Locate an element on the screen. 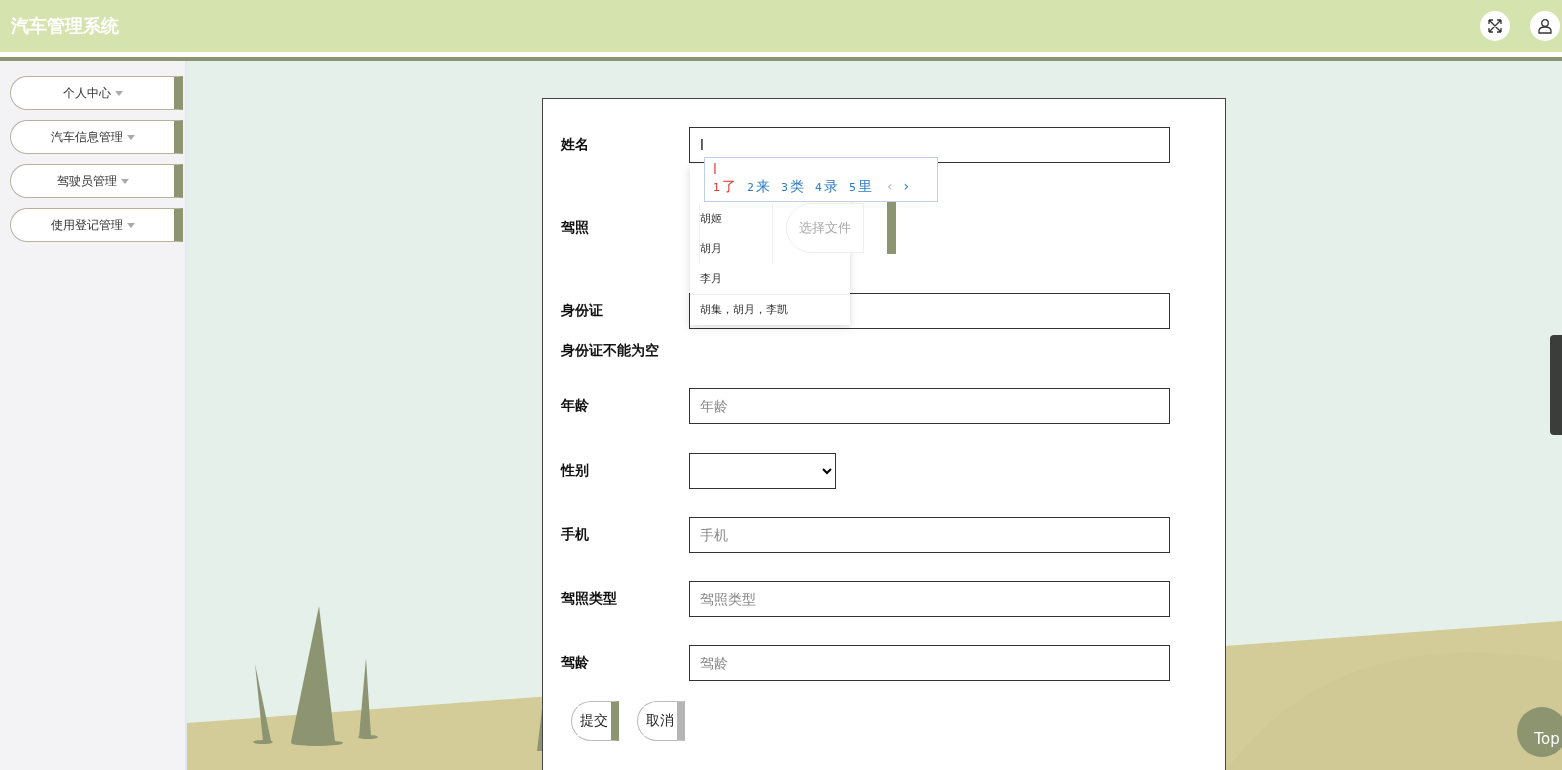  fullscreen-button is located at coordinates (1495, 26).